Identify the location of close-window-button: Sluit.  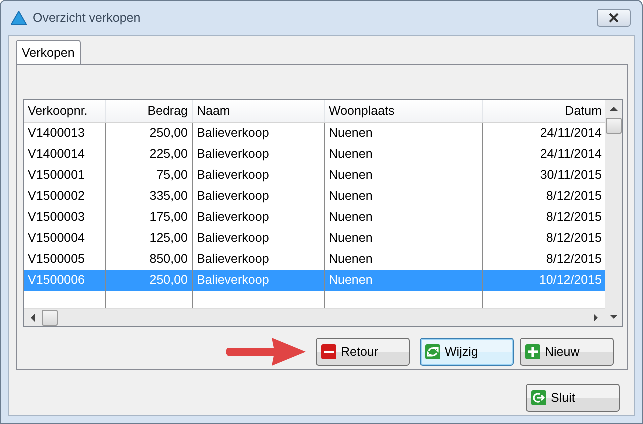
(573, 398).